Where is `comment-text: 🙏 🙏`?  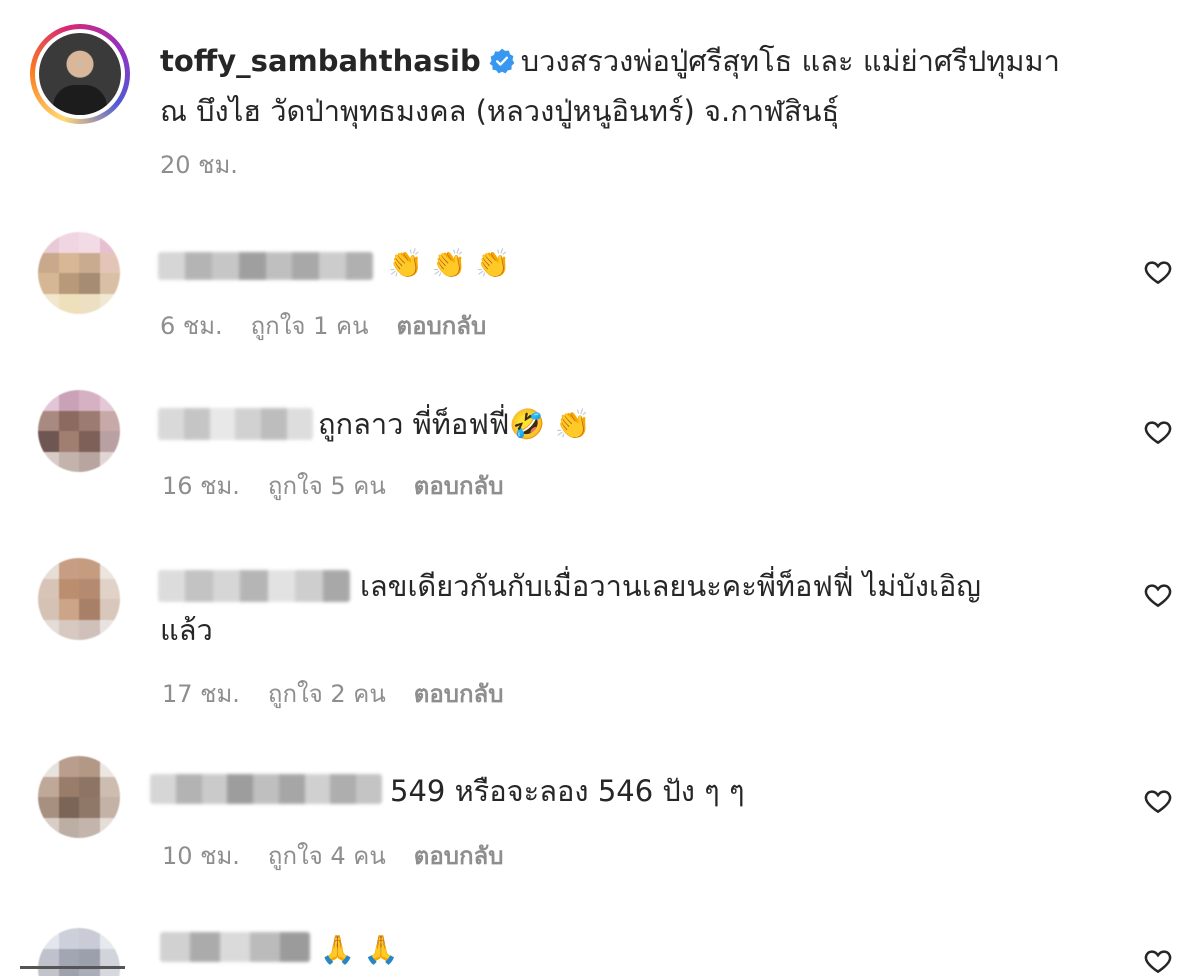 comment-text: 🙏 🙏 is located at coordinates (359, 949).